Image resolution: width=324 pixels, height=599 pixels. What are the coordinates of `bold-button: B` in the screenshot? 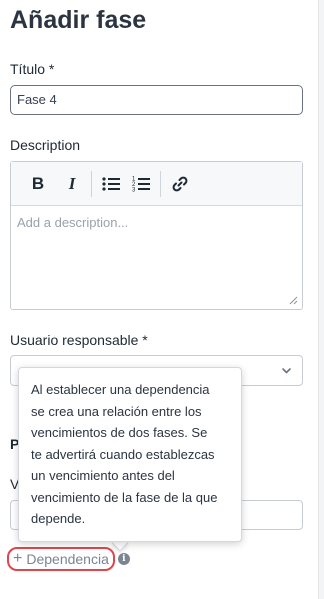 It's located at (38, 184).